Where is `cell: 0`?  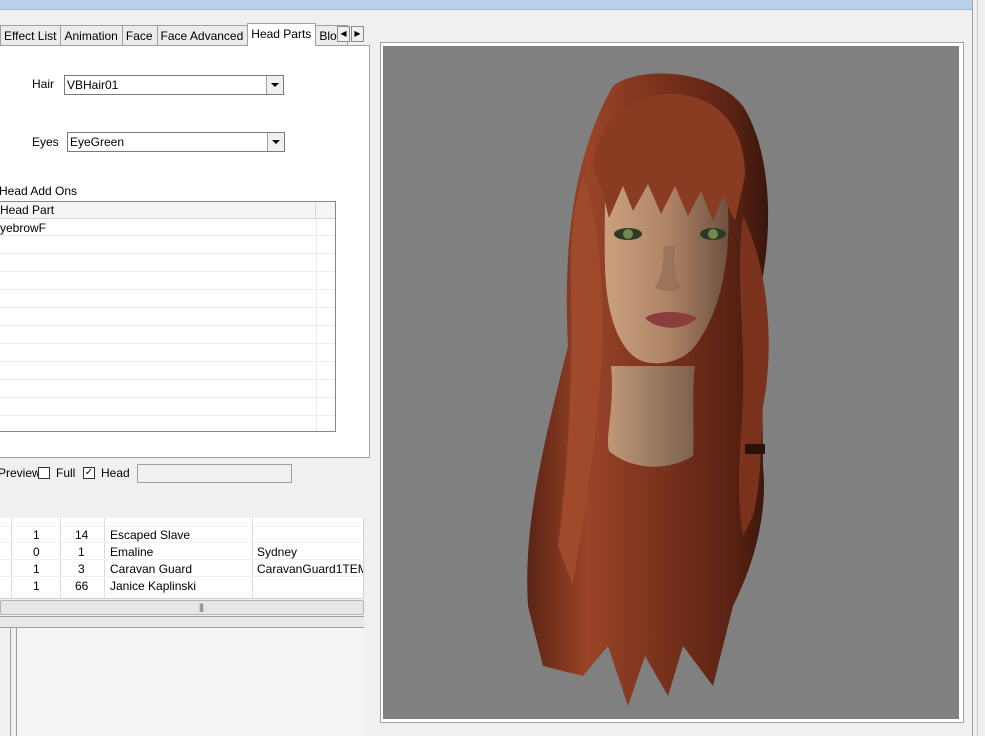 cell: 0 is located at coordinates (36, 552).